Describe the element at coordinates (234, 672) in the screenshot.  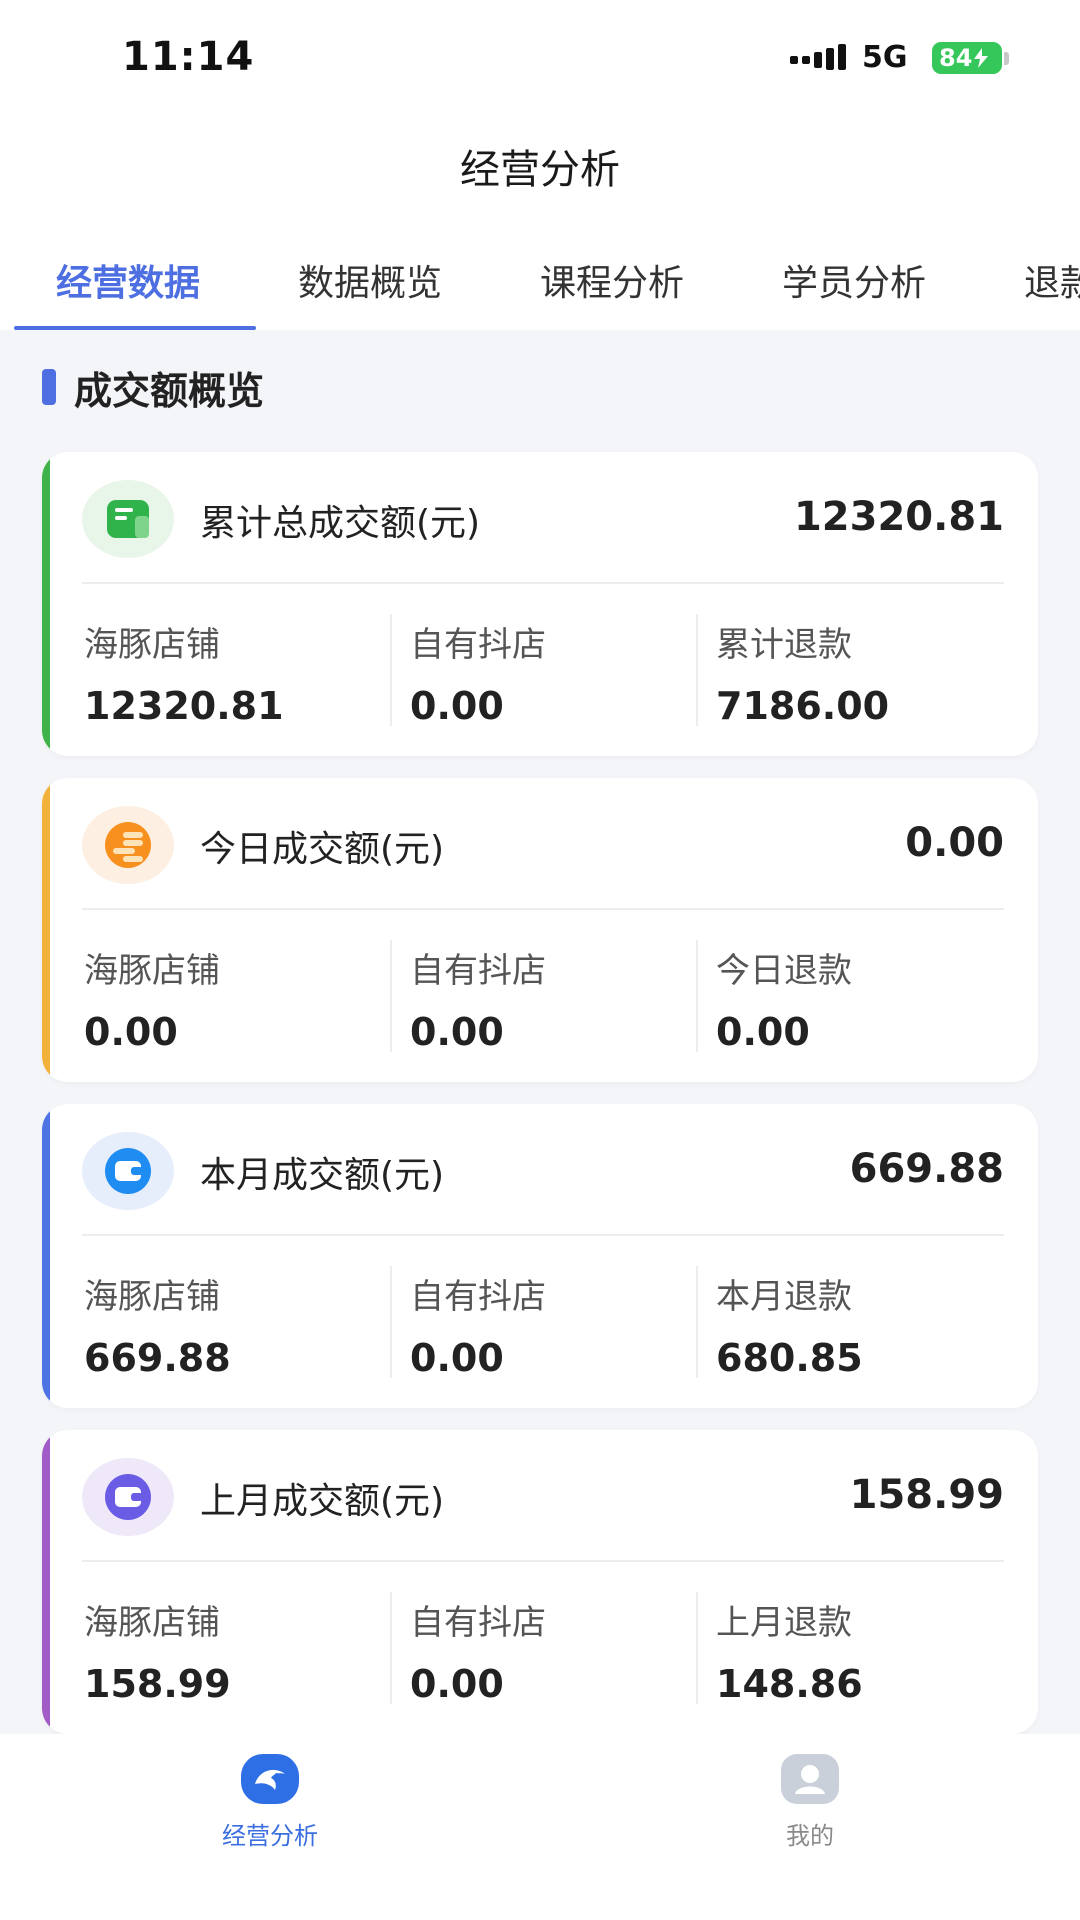
I see `stat-dolphin-store: 海豚店铺 12320.81` at that location.